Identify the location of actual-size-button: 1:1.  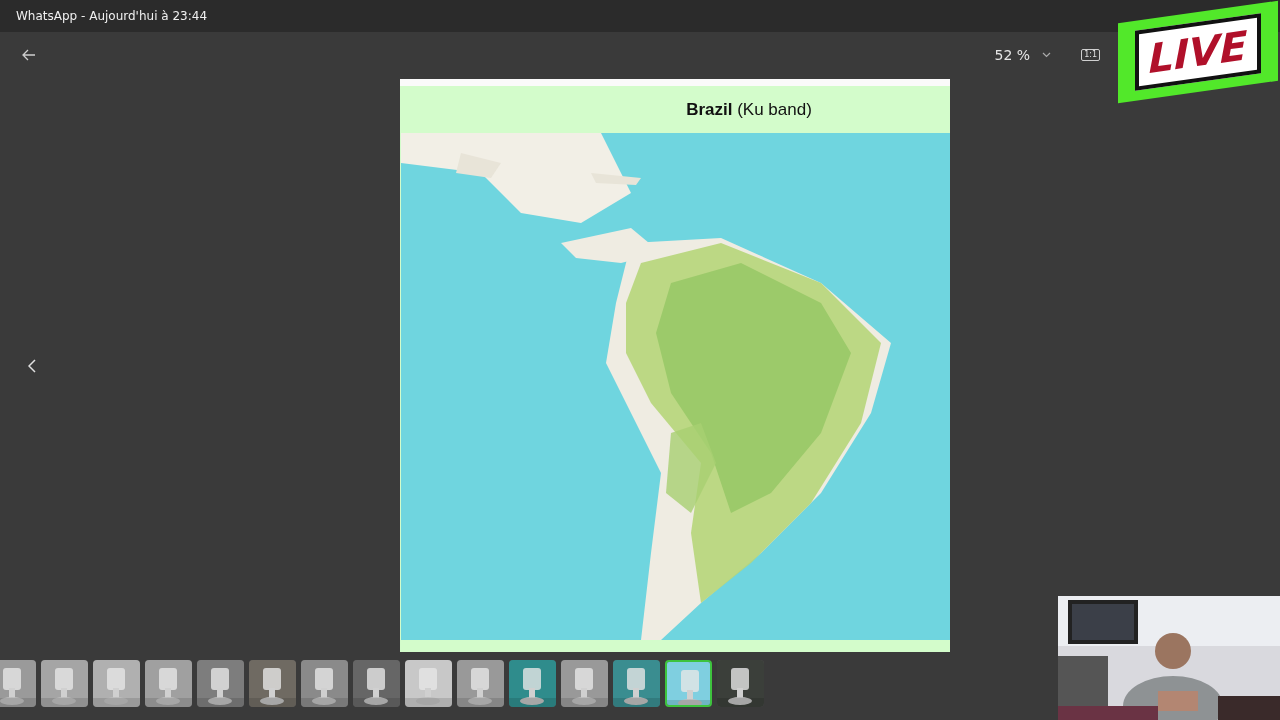
(1090, 54).